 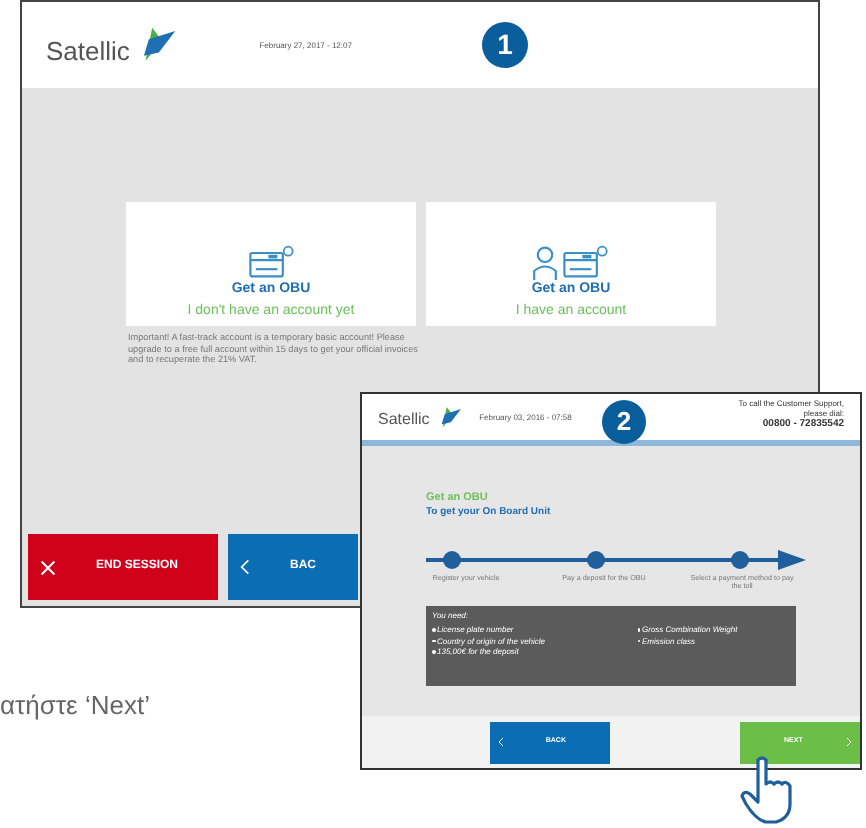 I want to click on logo-icon, so click(x=450, y=417).